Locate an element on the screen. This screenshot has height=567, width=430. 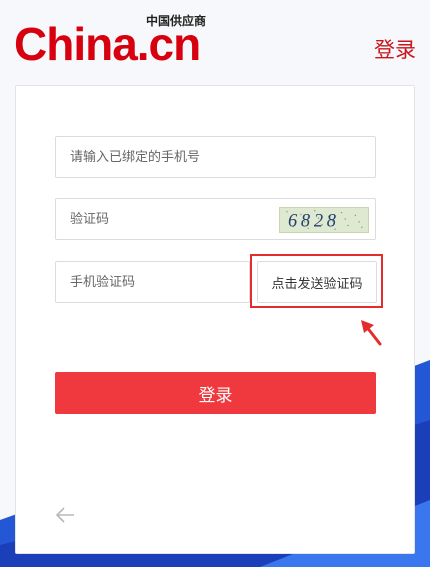
captcha-field: 6828 is located at coordinates (215, 219).